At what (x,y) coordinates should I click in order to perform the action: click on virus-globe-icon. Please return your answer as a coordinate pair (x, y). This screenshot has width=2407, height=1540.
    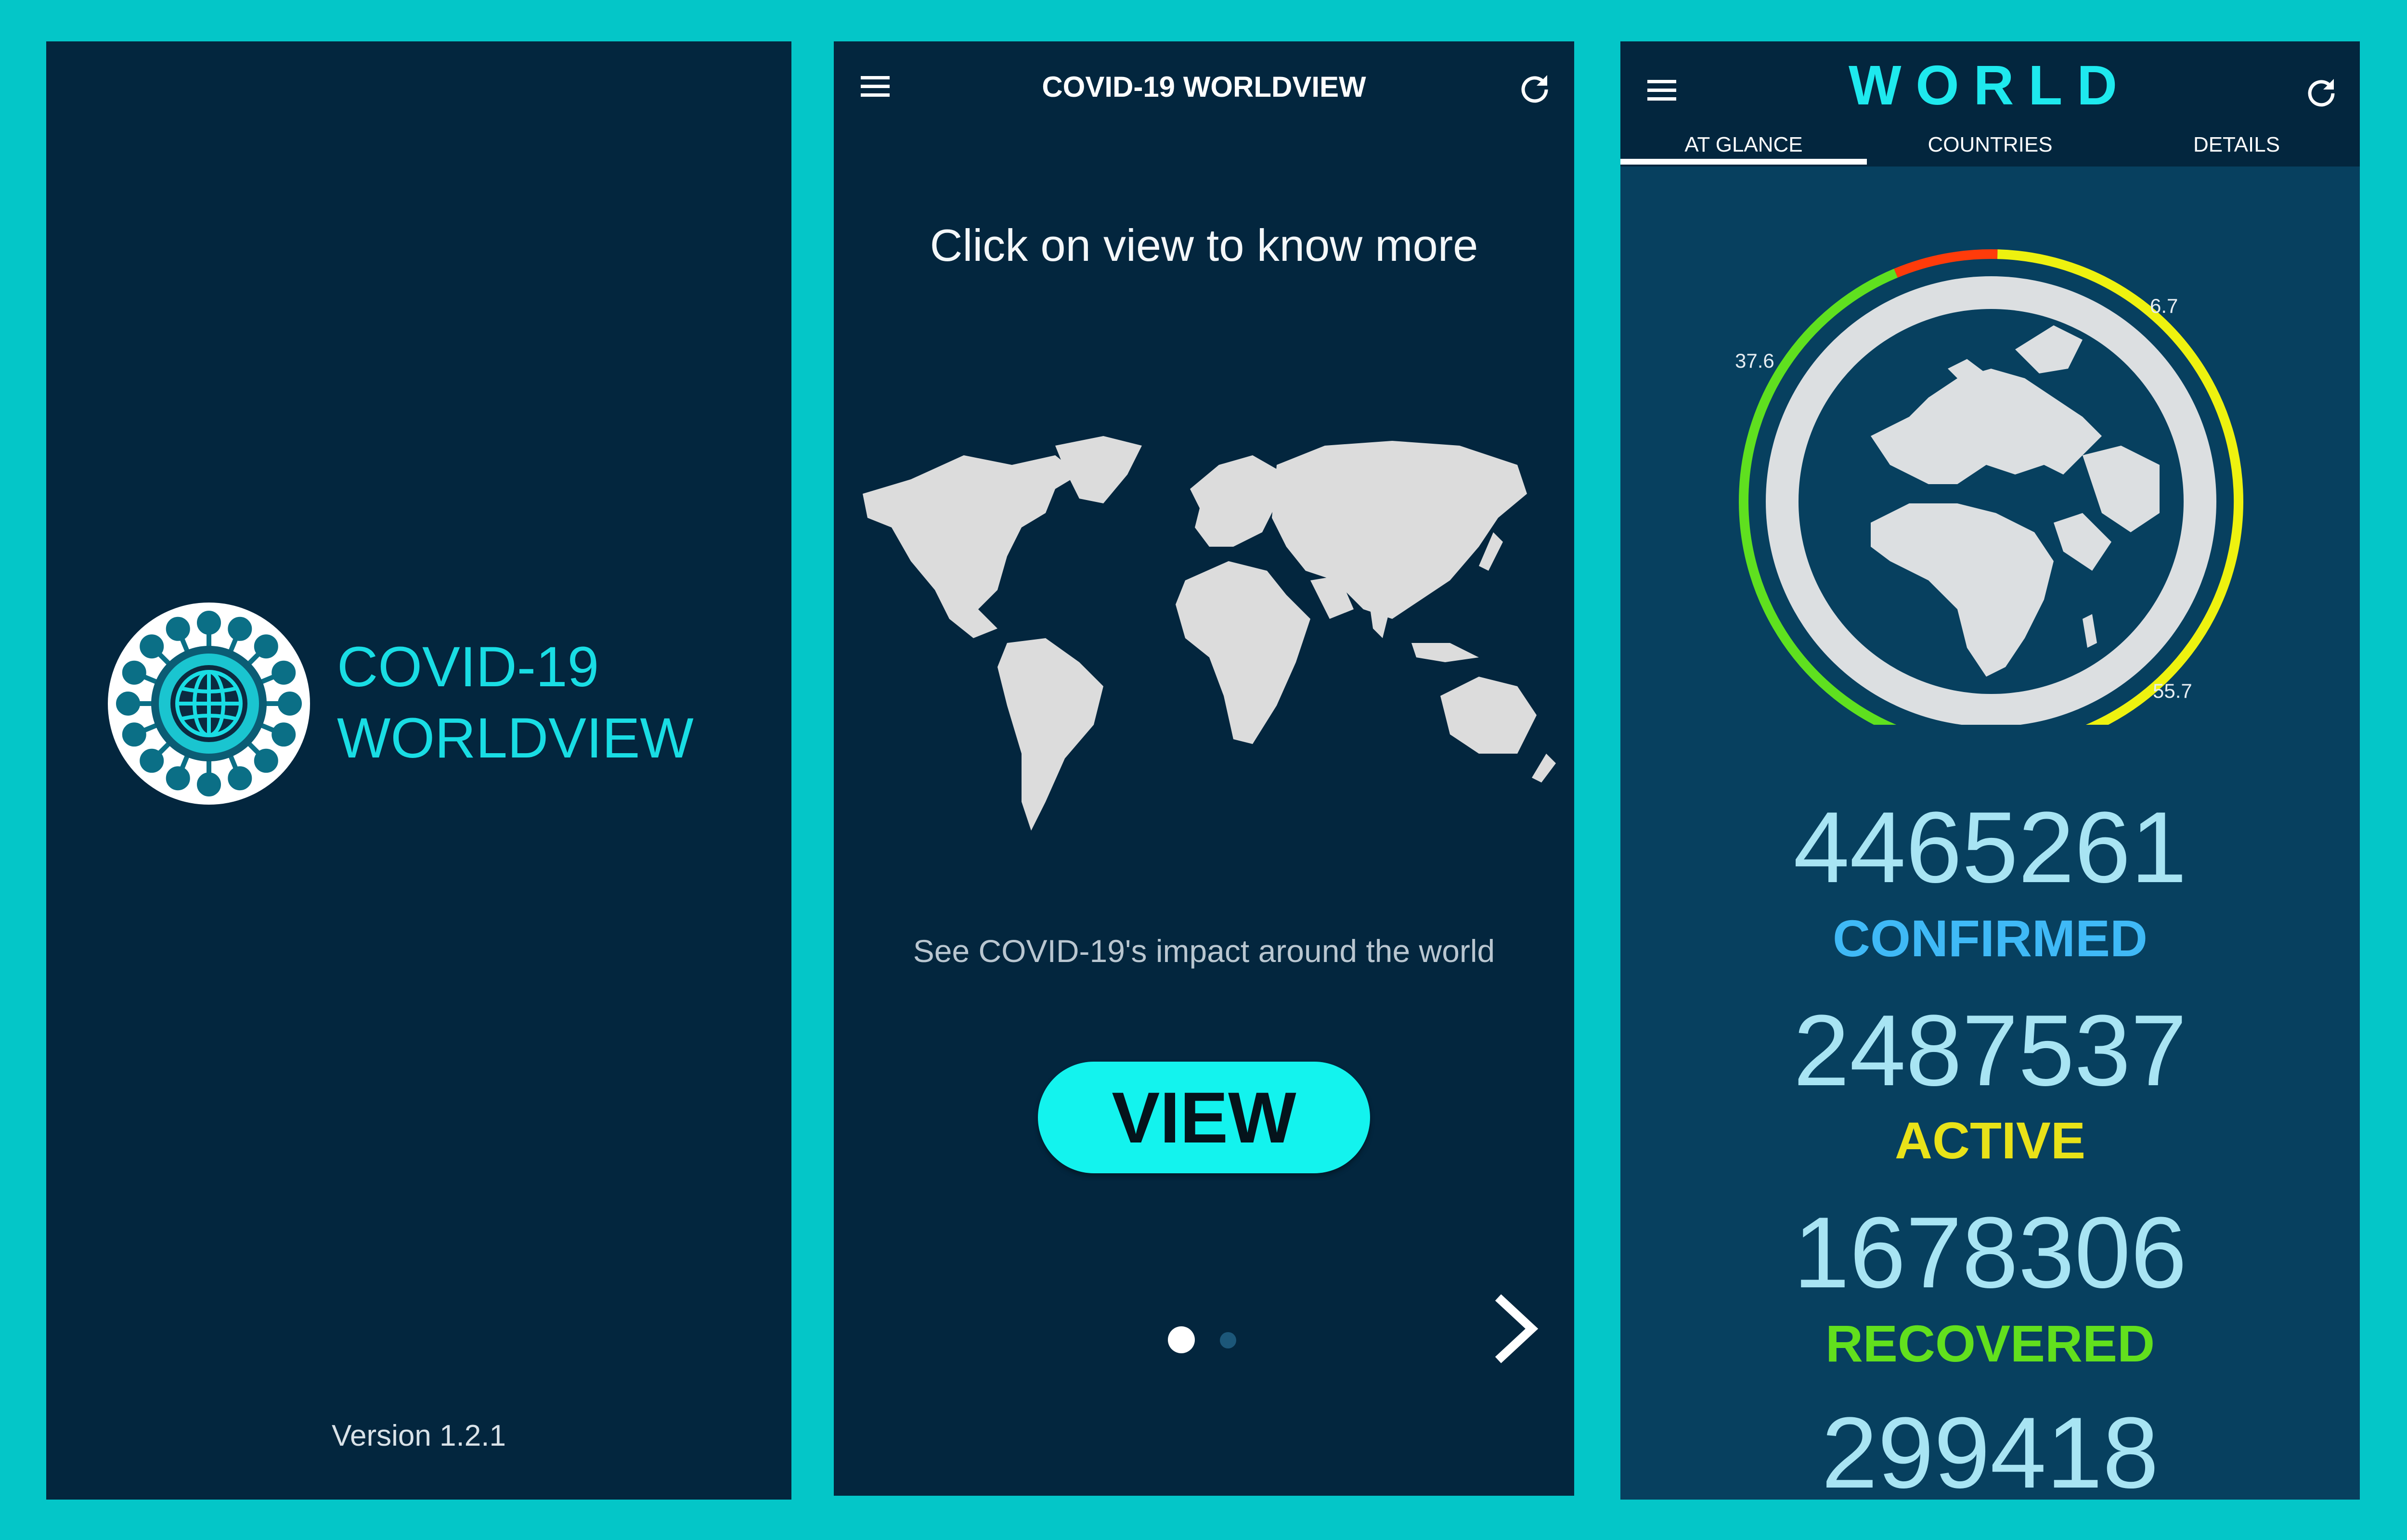
    Looking at the image, I should click on (209, 704).